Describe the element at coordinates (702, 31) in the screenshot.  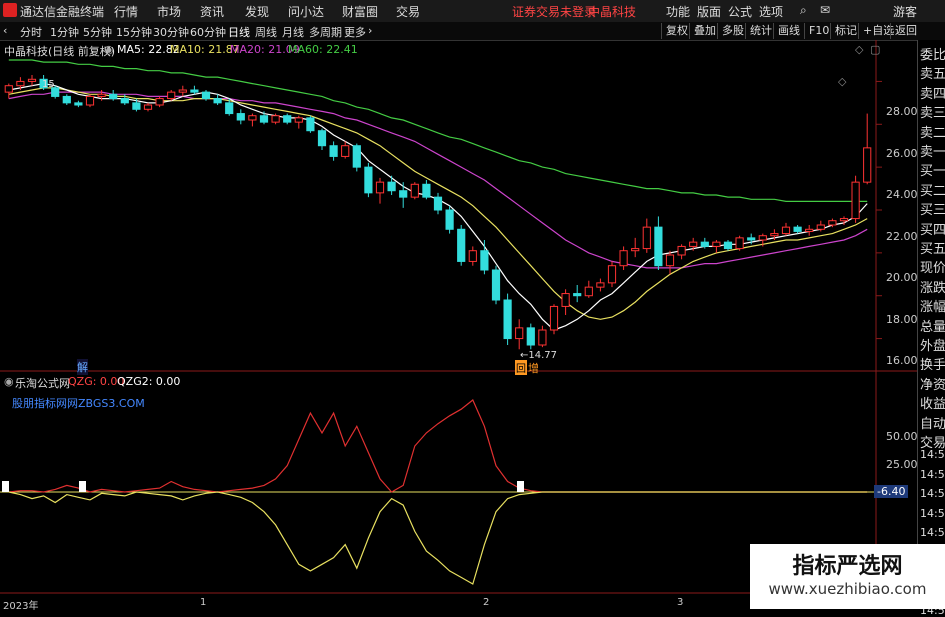
I see `diejia-button: 叠加` at that location.